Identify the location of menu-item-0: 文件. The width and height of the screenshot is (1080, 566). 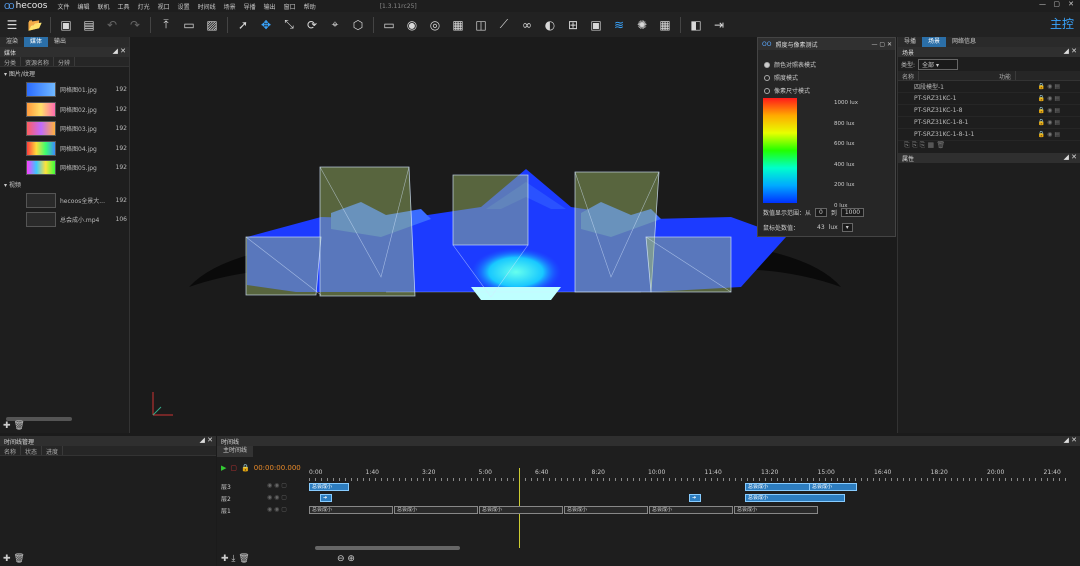
(64, 6).